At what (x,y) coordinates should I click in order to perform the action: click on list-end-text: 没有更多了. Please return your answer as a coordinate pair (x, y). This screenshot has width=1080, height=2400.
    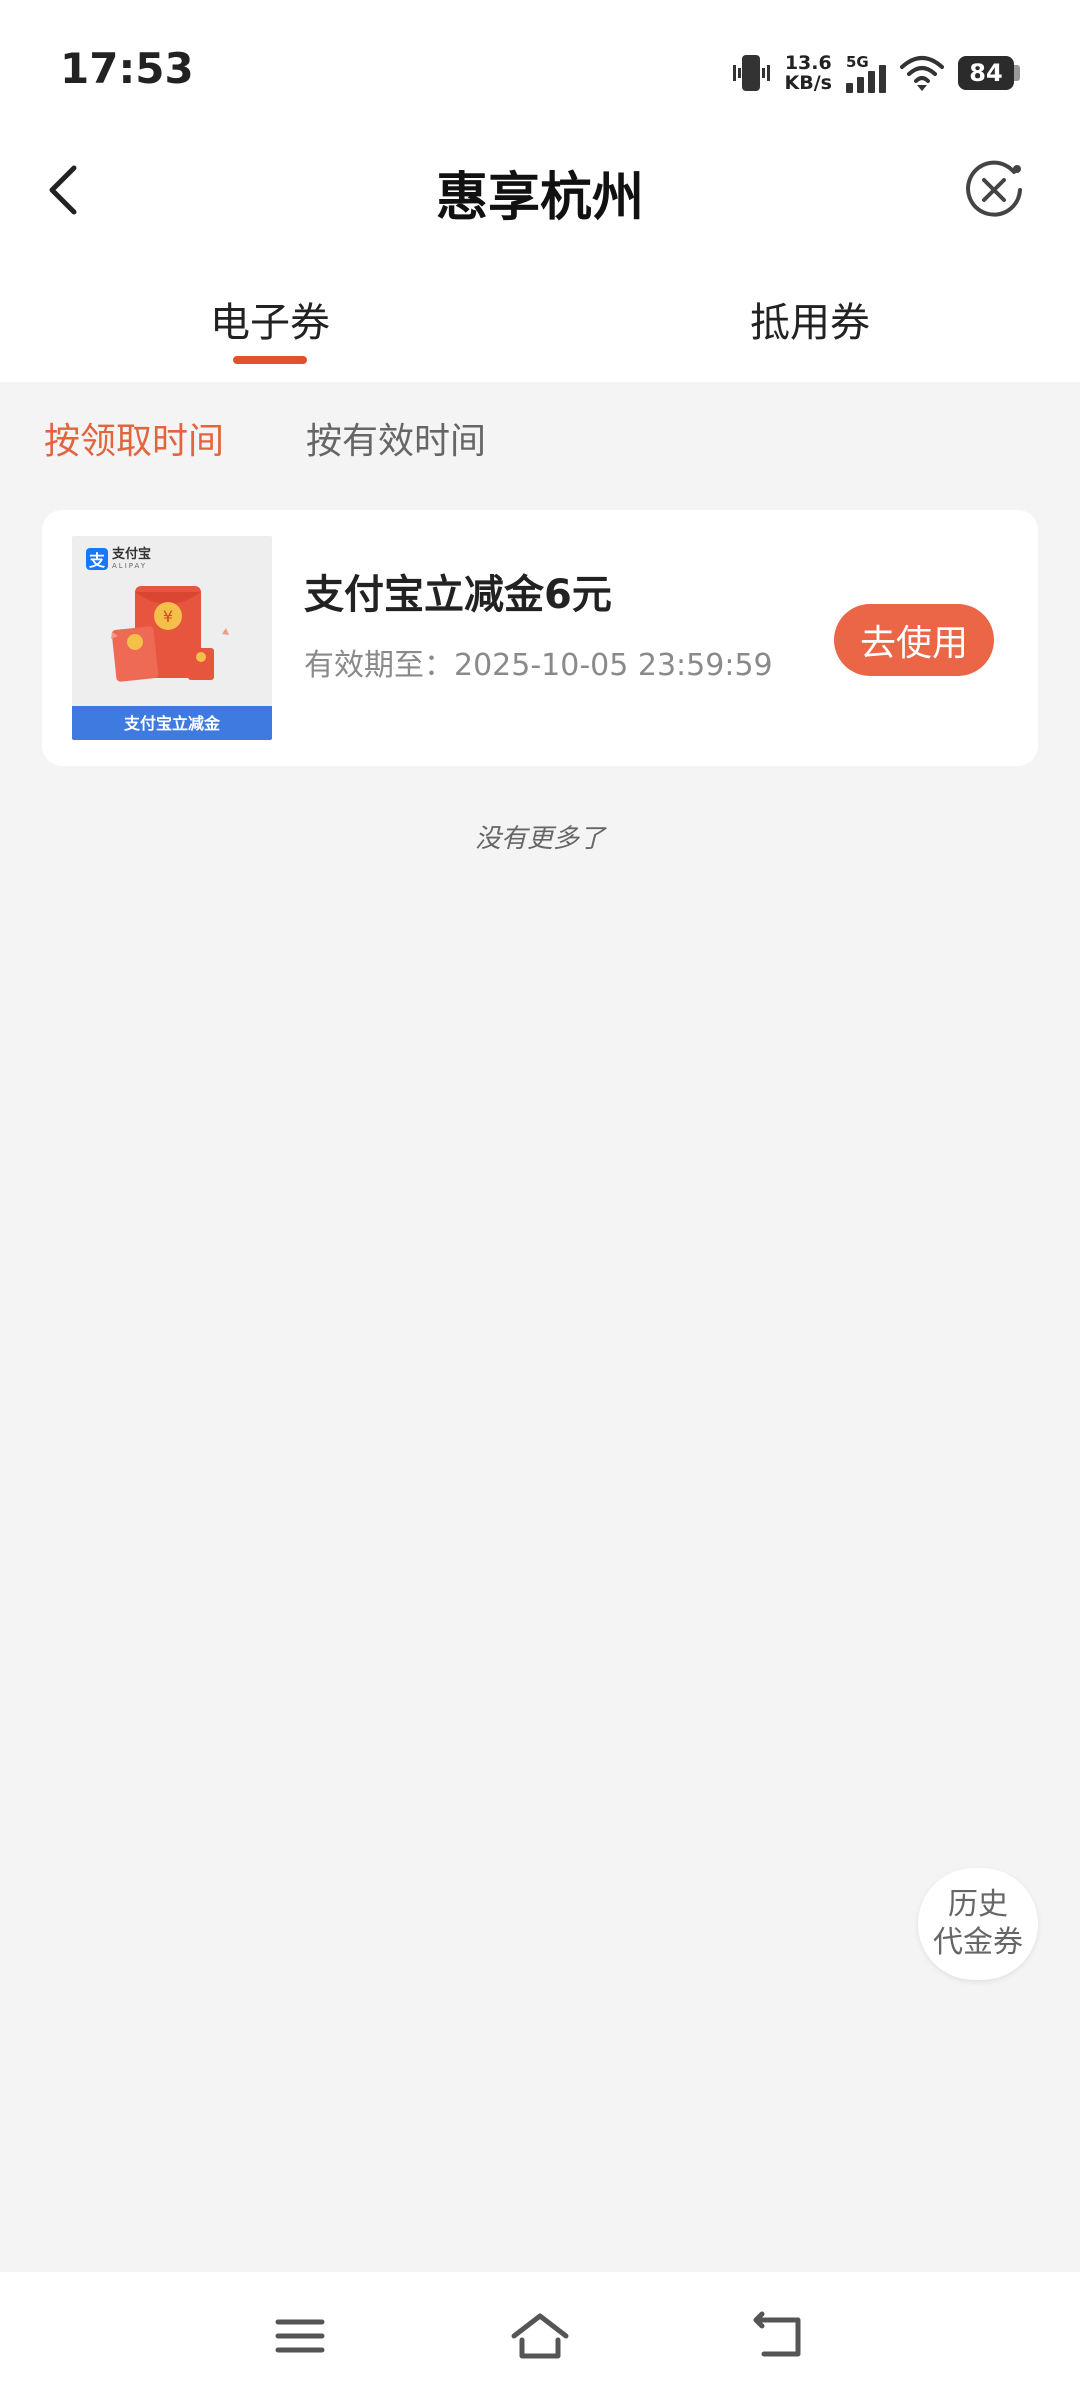
    Looking at the image, I should click on (539, 839).